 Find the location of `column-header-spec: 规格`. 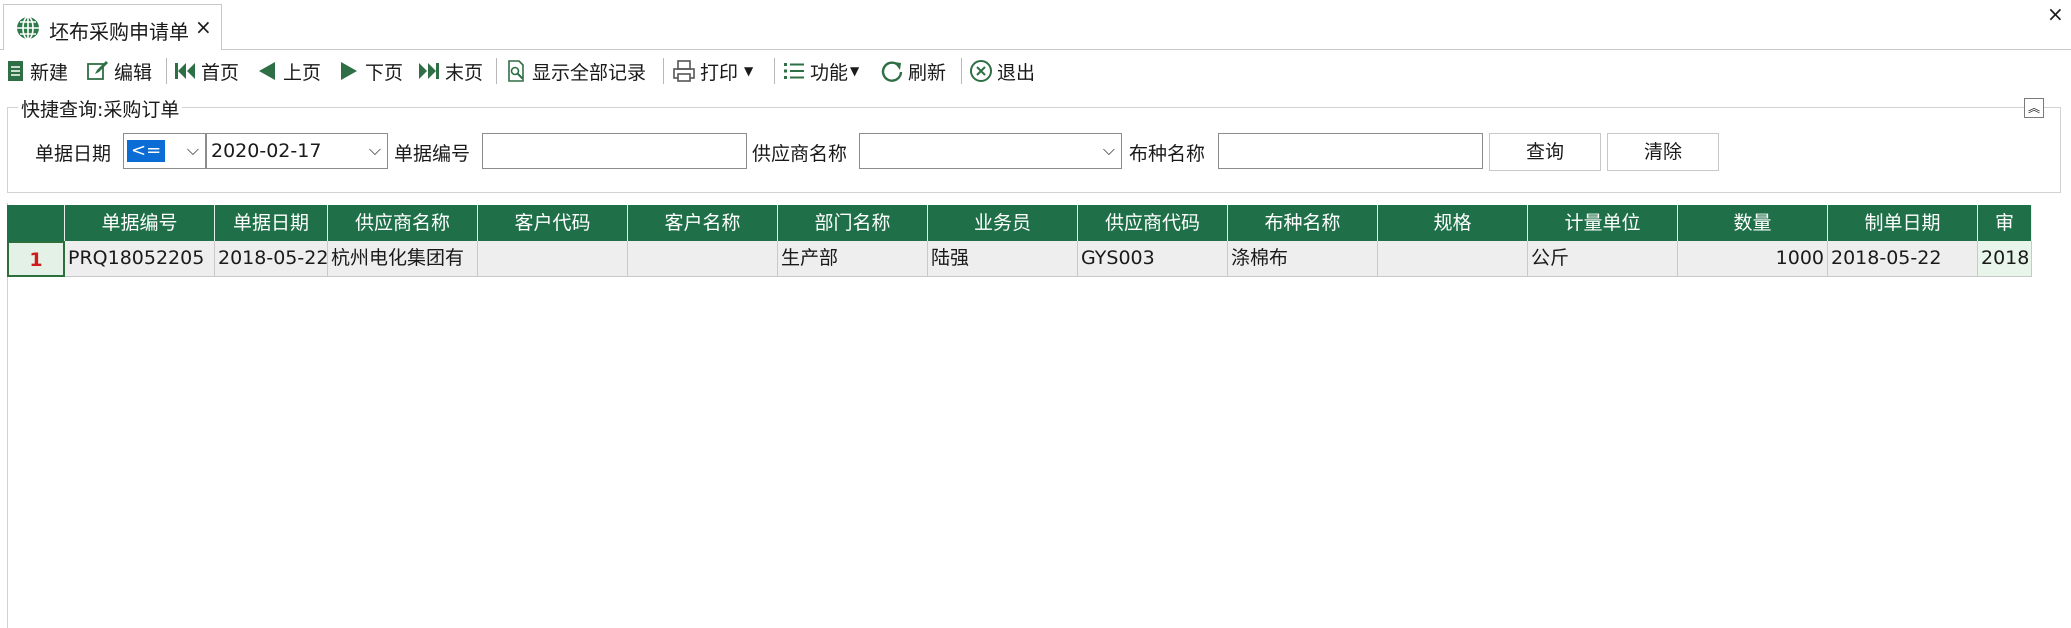

column-header-spec: 规格 is located at coordinates (1453, 223).